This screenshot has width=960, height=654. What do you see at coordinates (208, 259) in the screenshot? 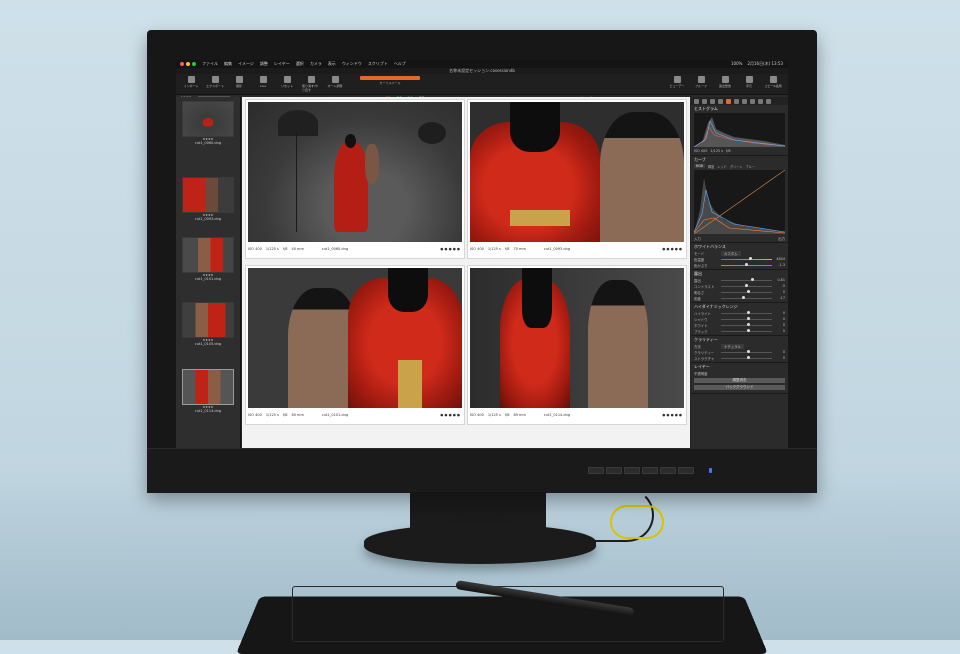
I see `thumbnail: ★★★★ cut1_0101.dng` at bounding box center [208, 259].